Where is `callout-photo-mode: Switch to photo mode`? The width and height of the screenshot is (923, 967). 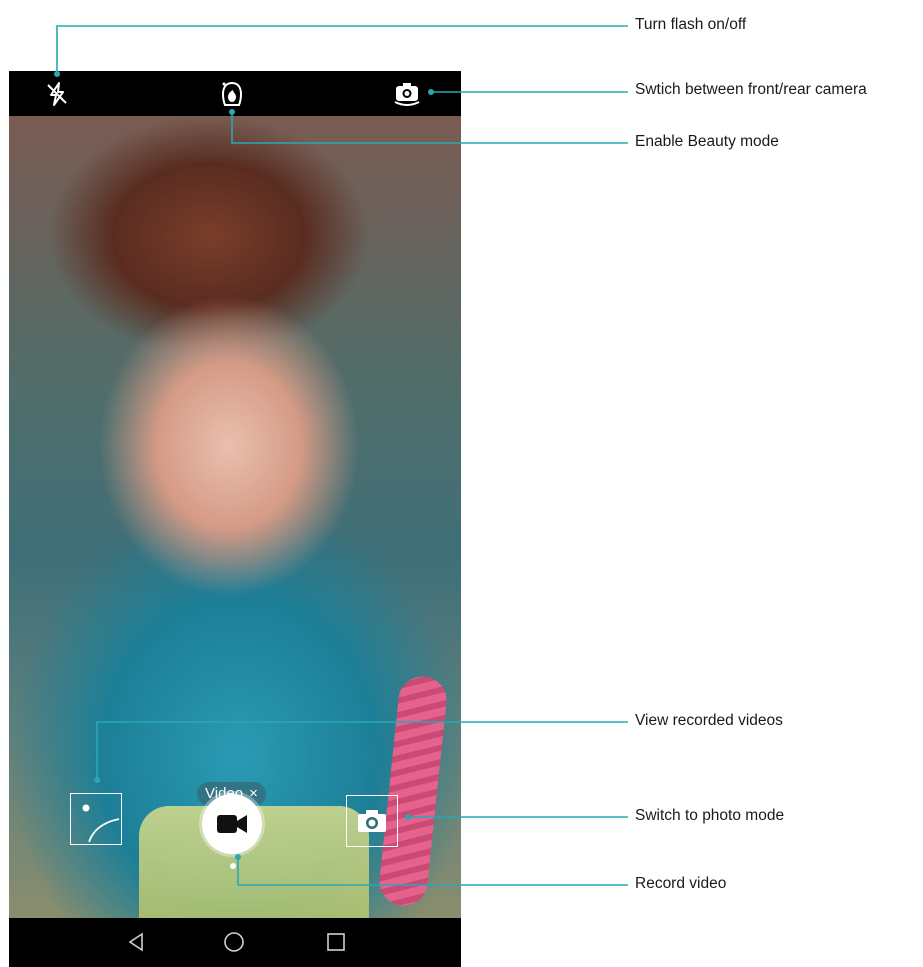 callout-photo-mode: Switch to photo mode is located at coordinates (710, 815).